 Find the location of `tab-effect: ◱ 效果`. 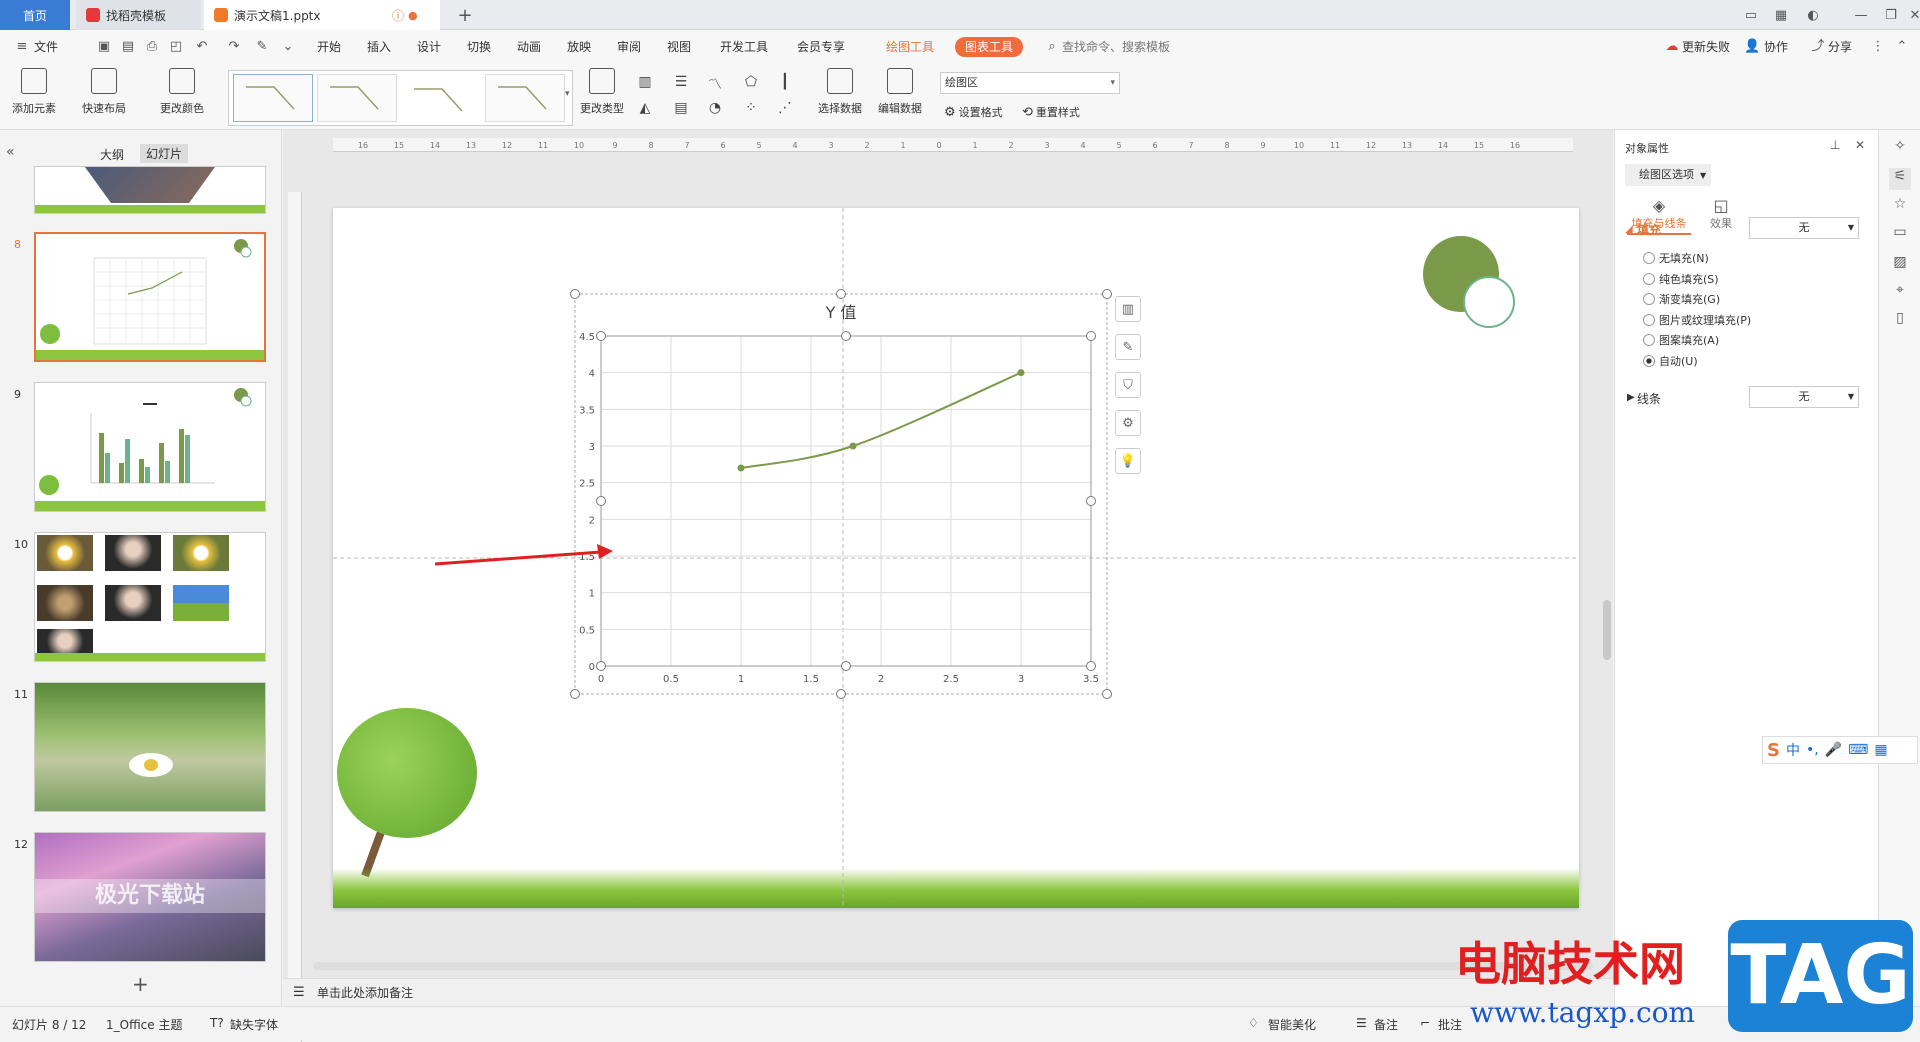

tab-effect: ◱ 效果 is located at coordinates (1721, 213).